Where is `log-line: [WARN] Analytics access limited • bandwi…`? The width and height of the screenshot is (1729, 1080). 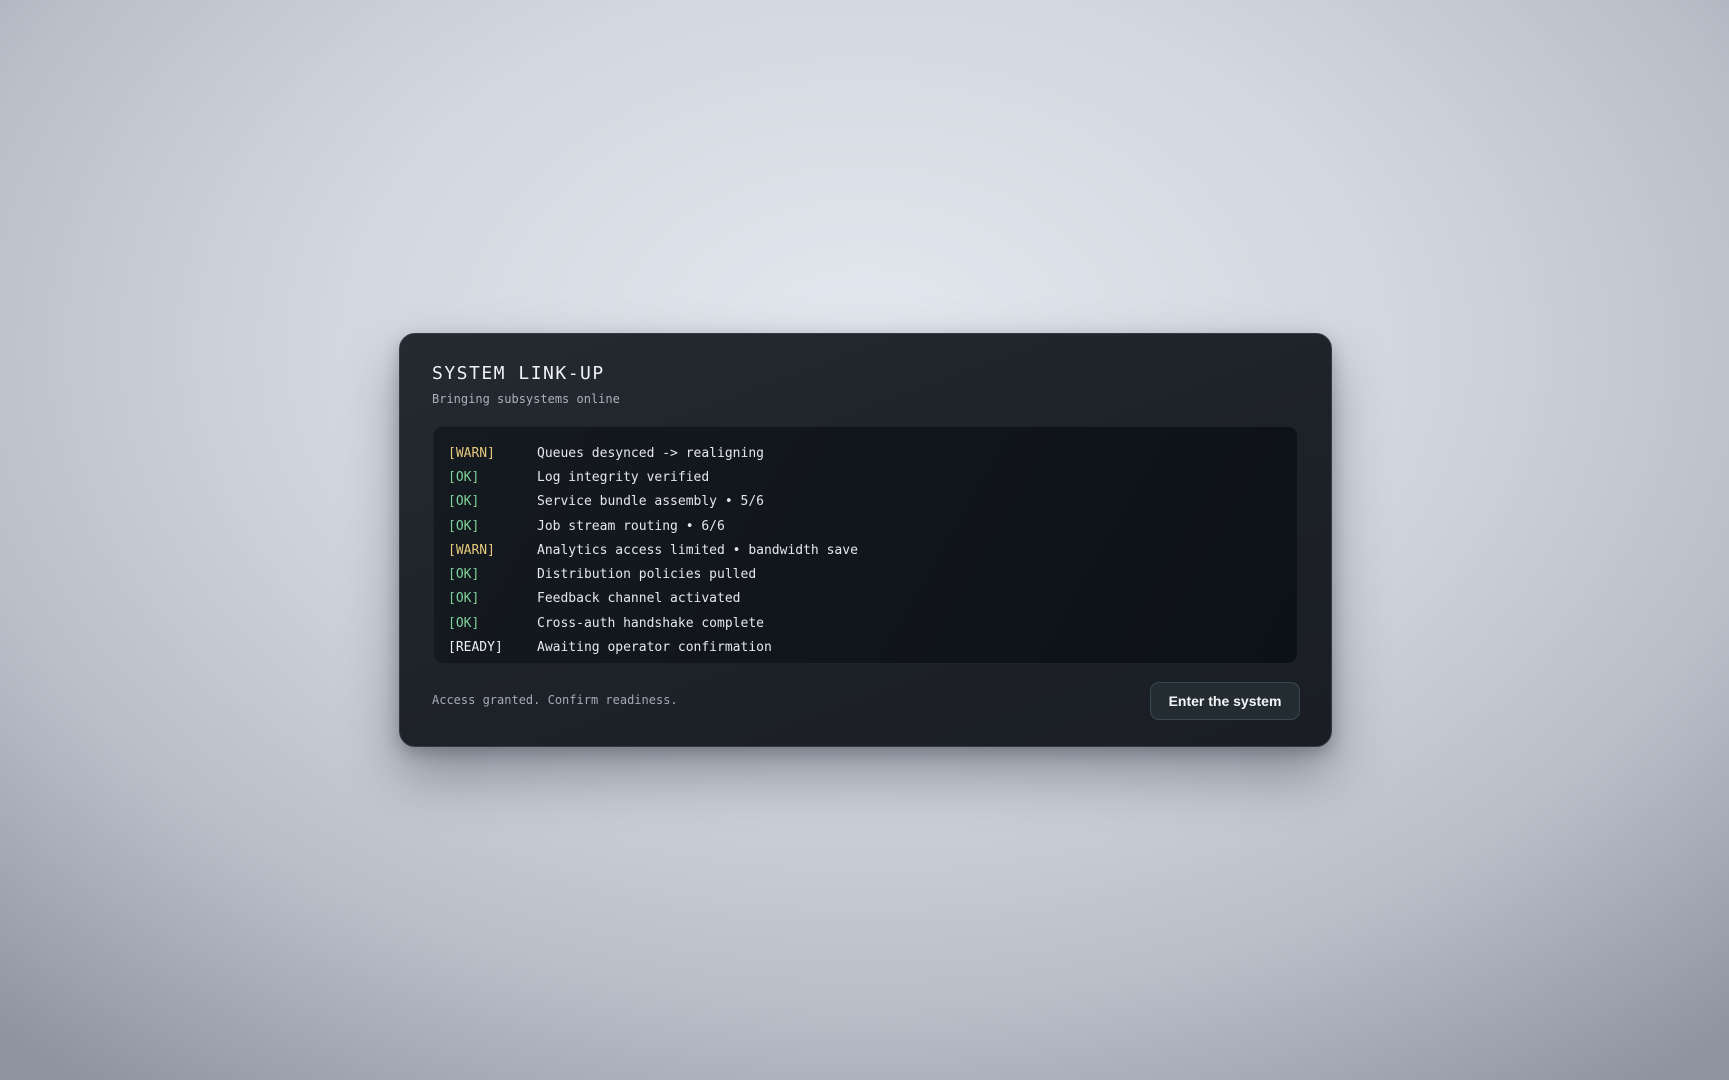
log-line: [WARN] Analytics access limited • bandwi… is located at coordinates (865, 550).